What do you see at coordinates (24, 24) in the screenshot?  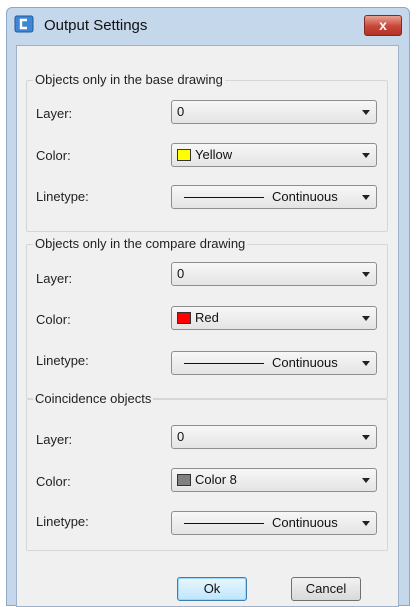 I see `app-icon` at bounding box center [24, 24].